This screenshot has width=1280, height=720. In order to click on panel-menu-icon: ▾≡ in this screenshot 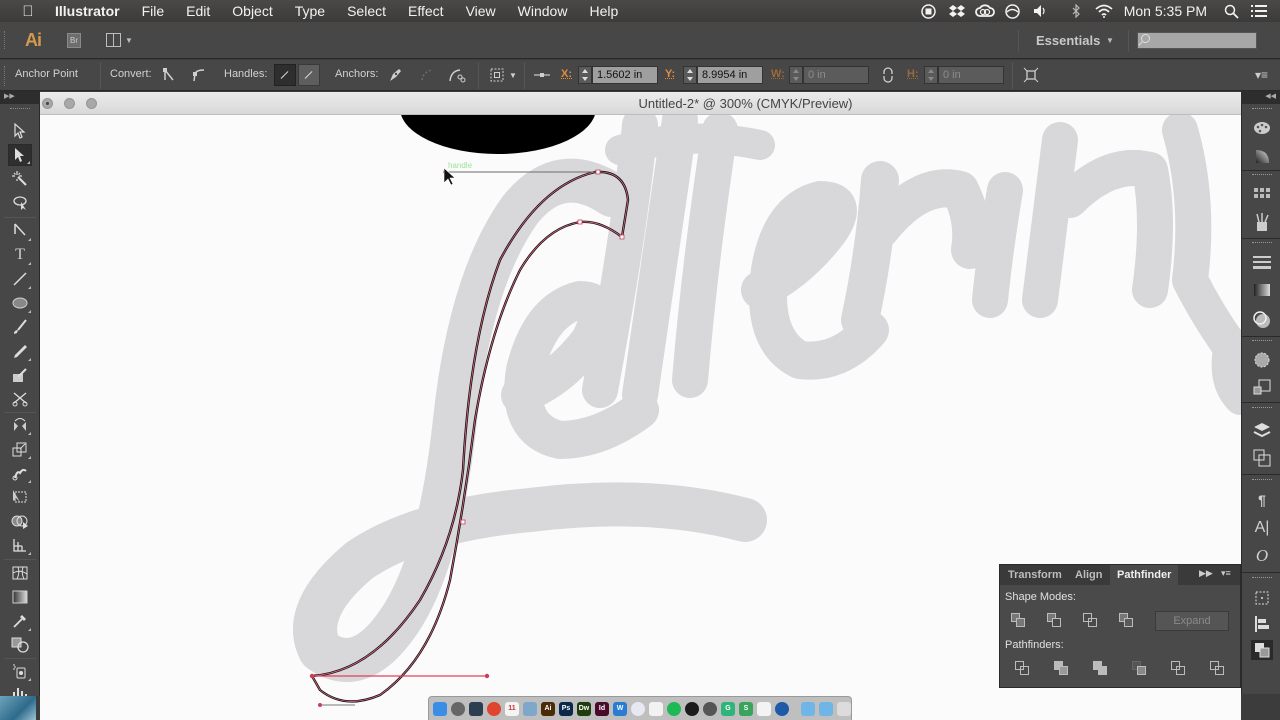, I will do `click(1226, 573)`.